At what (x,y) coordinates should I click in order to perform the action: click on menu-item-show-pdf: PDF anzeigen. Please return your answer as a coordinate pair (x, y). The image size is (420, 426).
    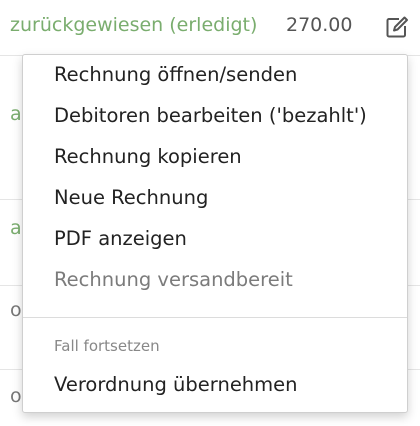
    Looking at the image, I should click on (215, 239).